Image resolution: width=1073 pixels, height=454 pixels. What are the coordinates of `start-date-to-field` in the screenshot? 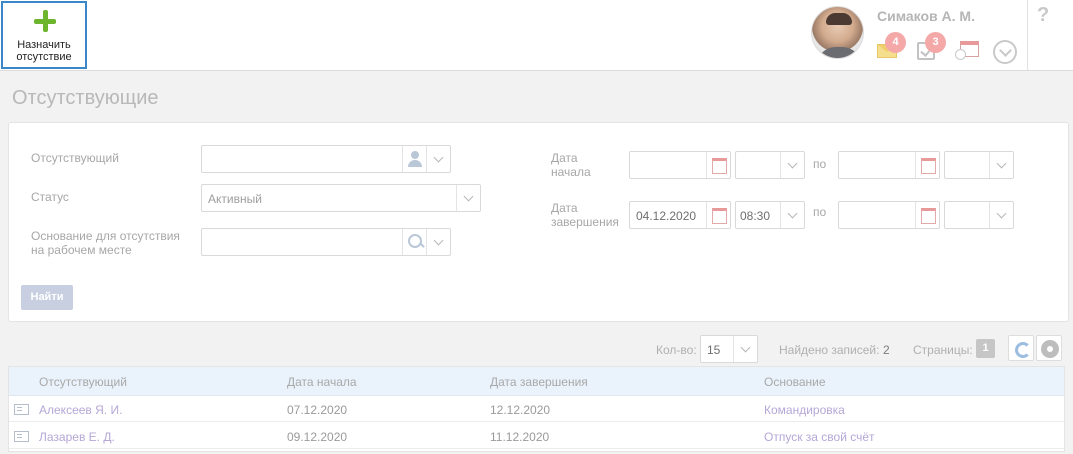 It's located at (889, 165).